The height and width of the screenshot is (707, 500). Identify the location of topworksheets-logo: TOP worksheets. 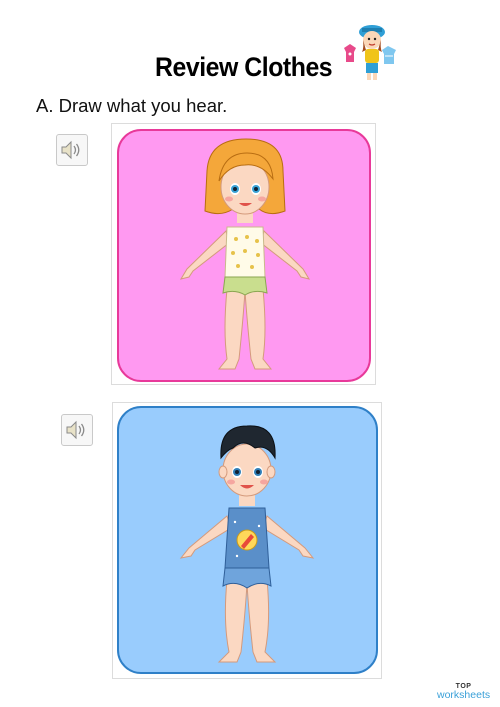
(463, 692).